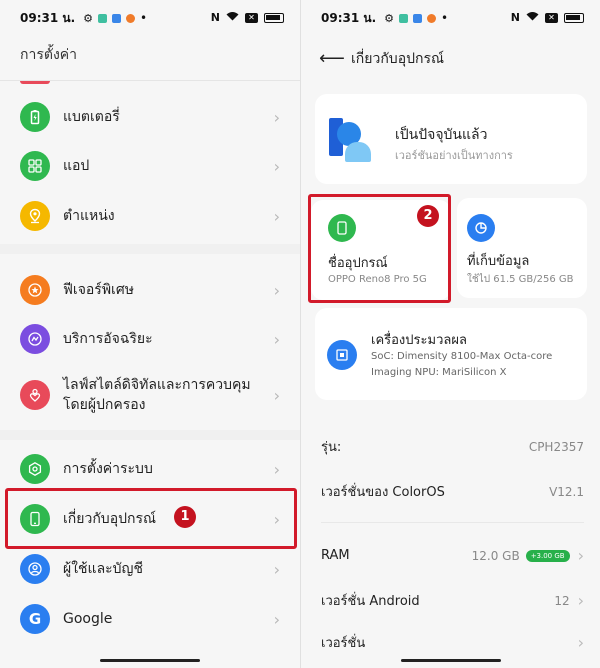  I want to click on settings-item-smart-services: บริการอัจฉริยะ ›, so click(150, 339).